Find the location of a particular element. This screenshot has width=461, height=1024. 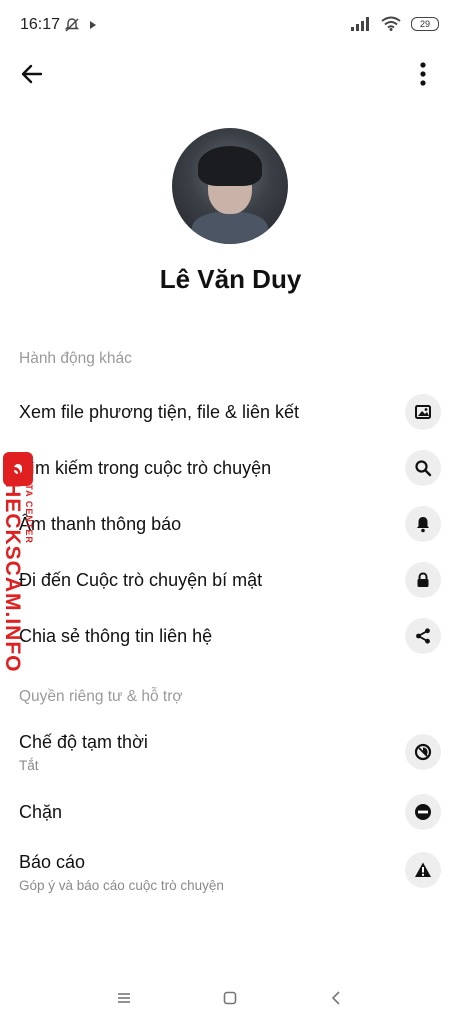

image-icon is located at coordinates (423, 412).